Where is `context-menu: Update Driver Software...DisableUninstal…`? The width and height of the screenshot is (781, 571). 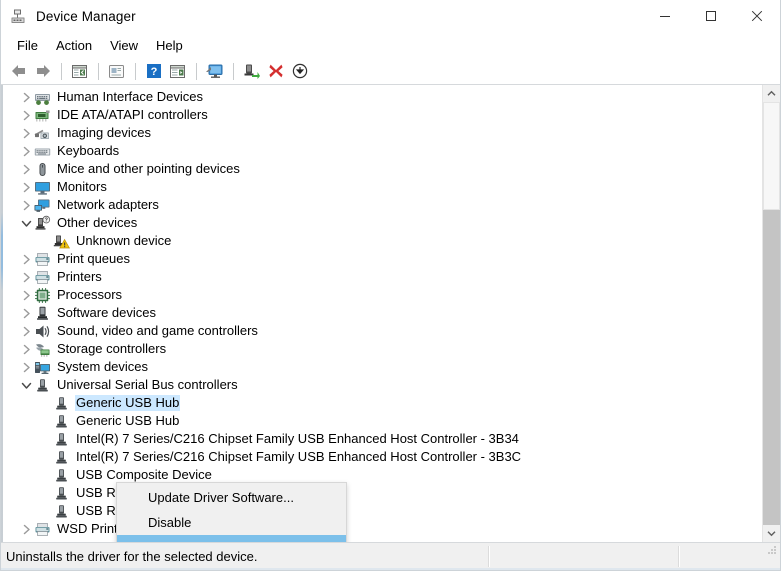
context-menu: Update Driver Software...DisableUninstal… is located at coordinates (231, 512).